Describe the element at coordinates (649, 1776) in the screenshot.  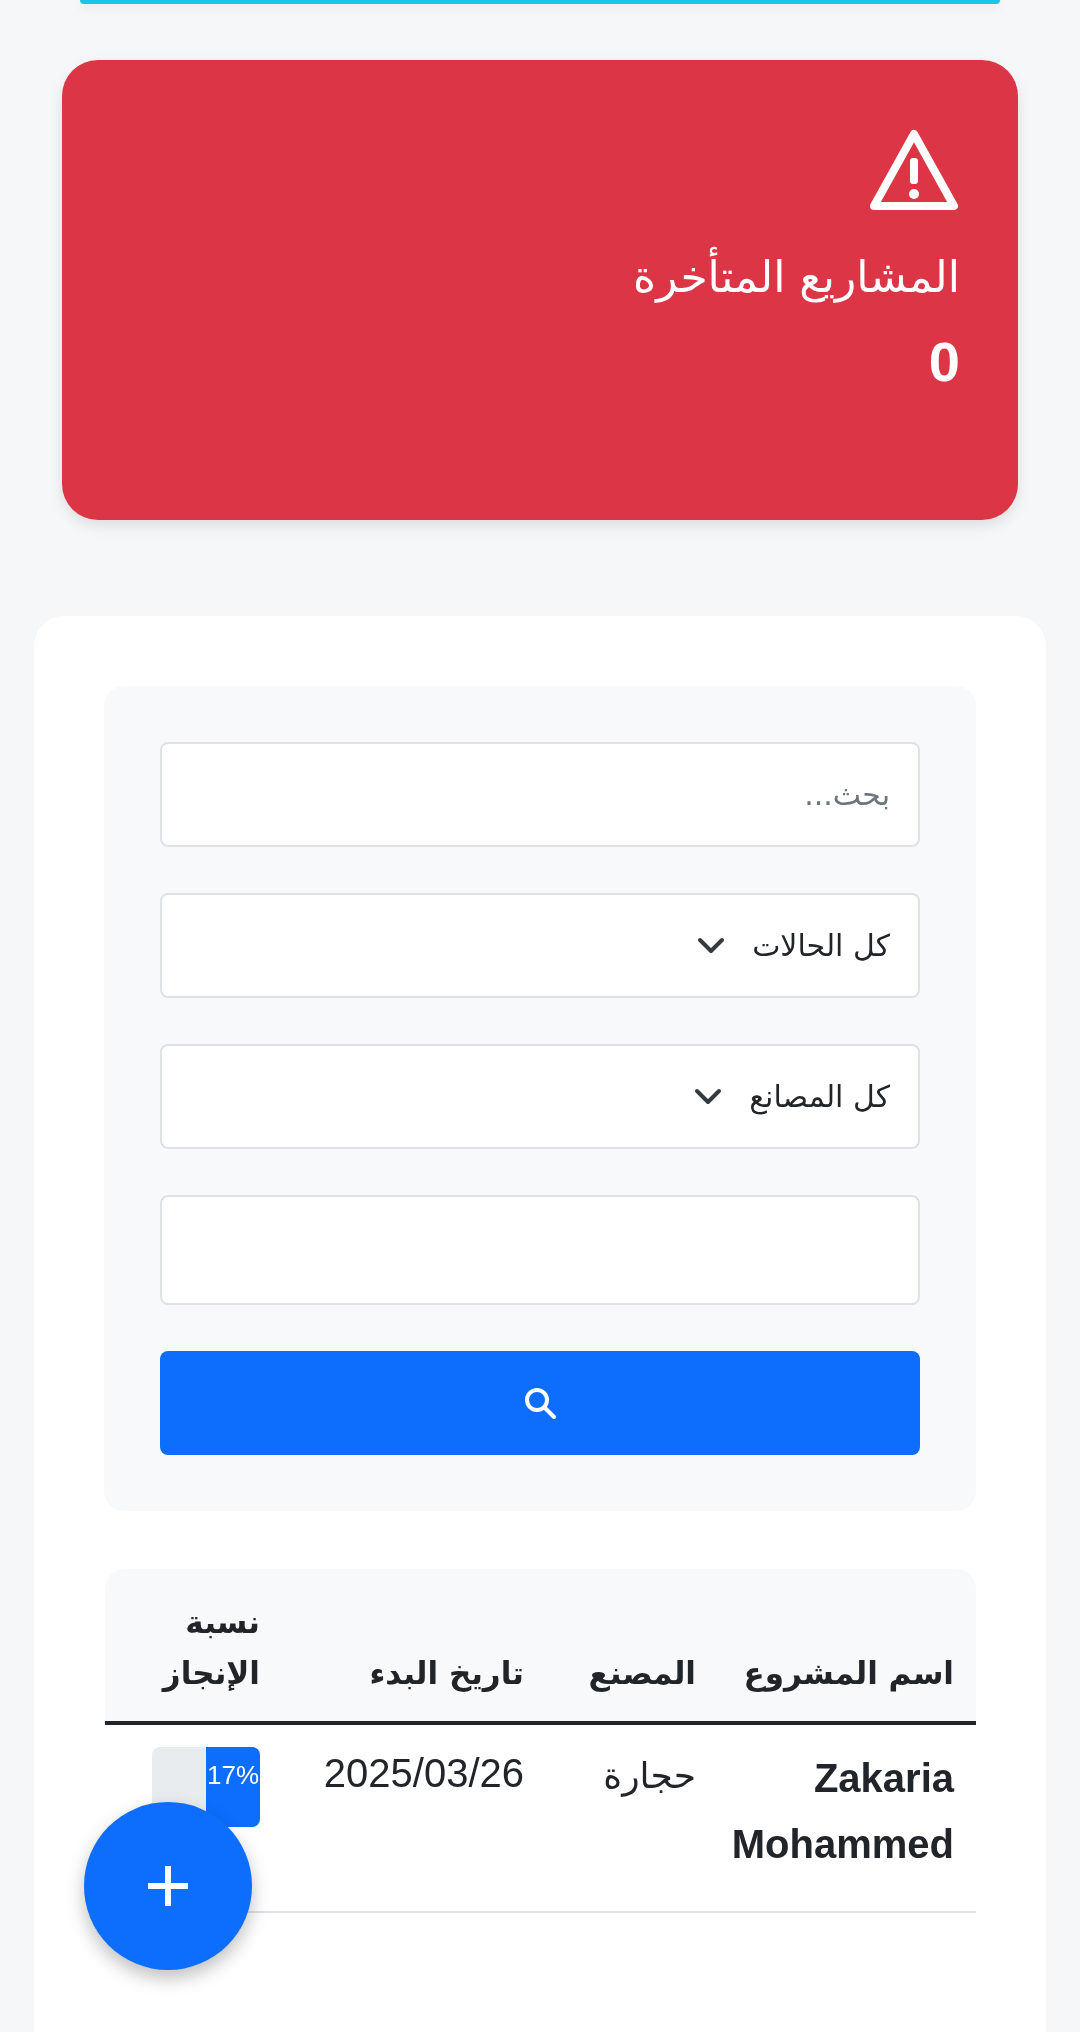
I see `factory-cell-text: حجارة` at that location.